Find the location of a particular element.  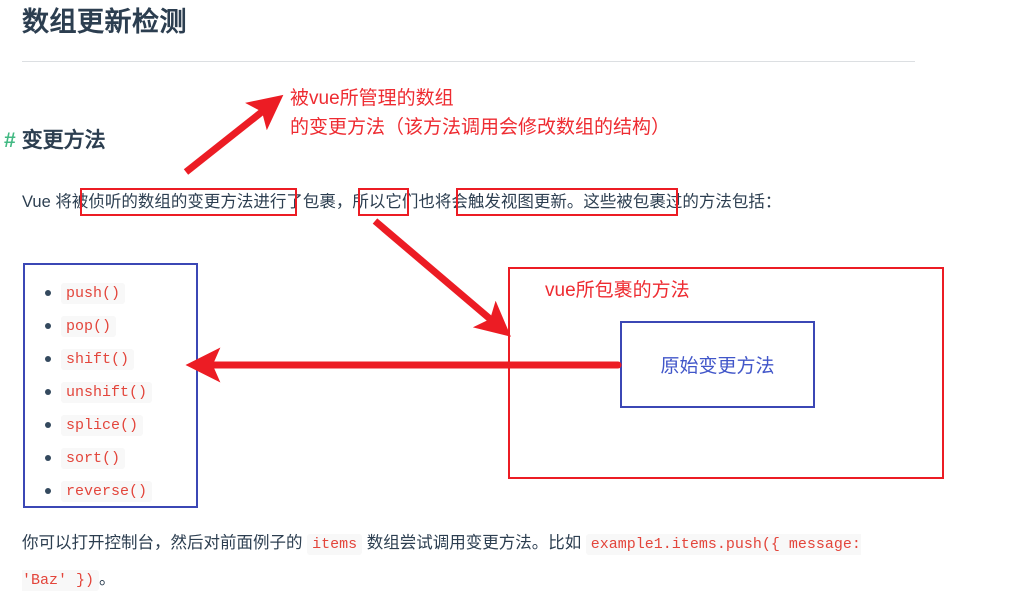

list-item: splice() is located at coordinates (120, 424).